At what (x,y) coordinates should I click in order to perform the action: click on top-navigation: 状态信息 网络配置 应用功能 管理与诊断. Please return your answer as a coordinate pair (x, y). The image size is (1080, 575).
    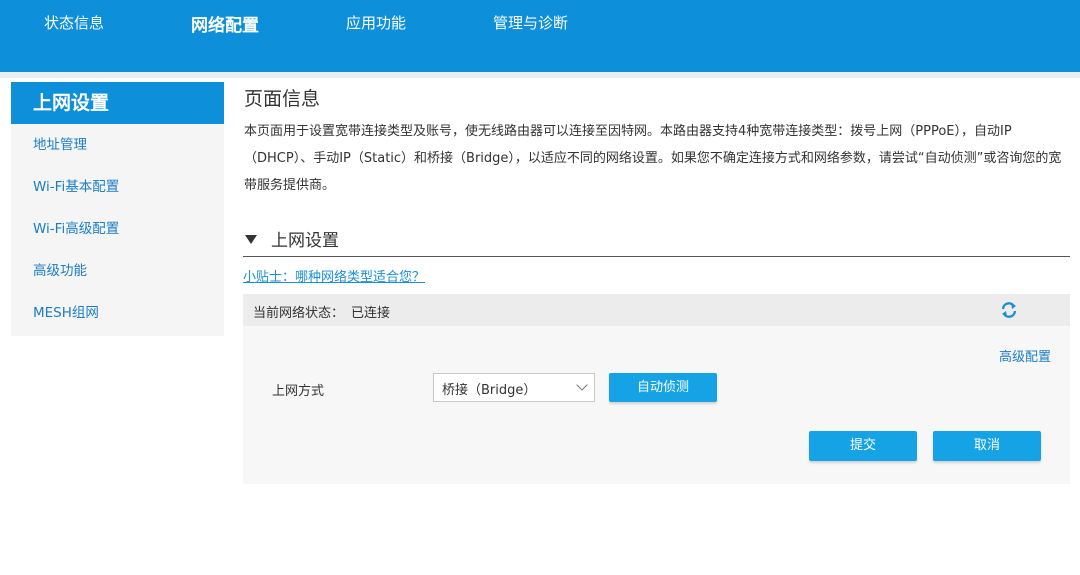
    Looking at the image, I should click on (540, 23).